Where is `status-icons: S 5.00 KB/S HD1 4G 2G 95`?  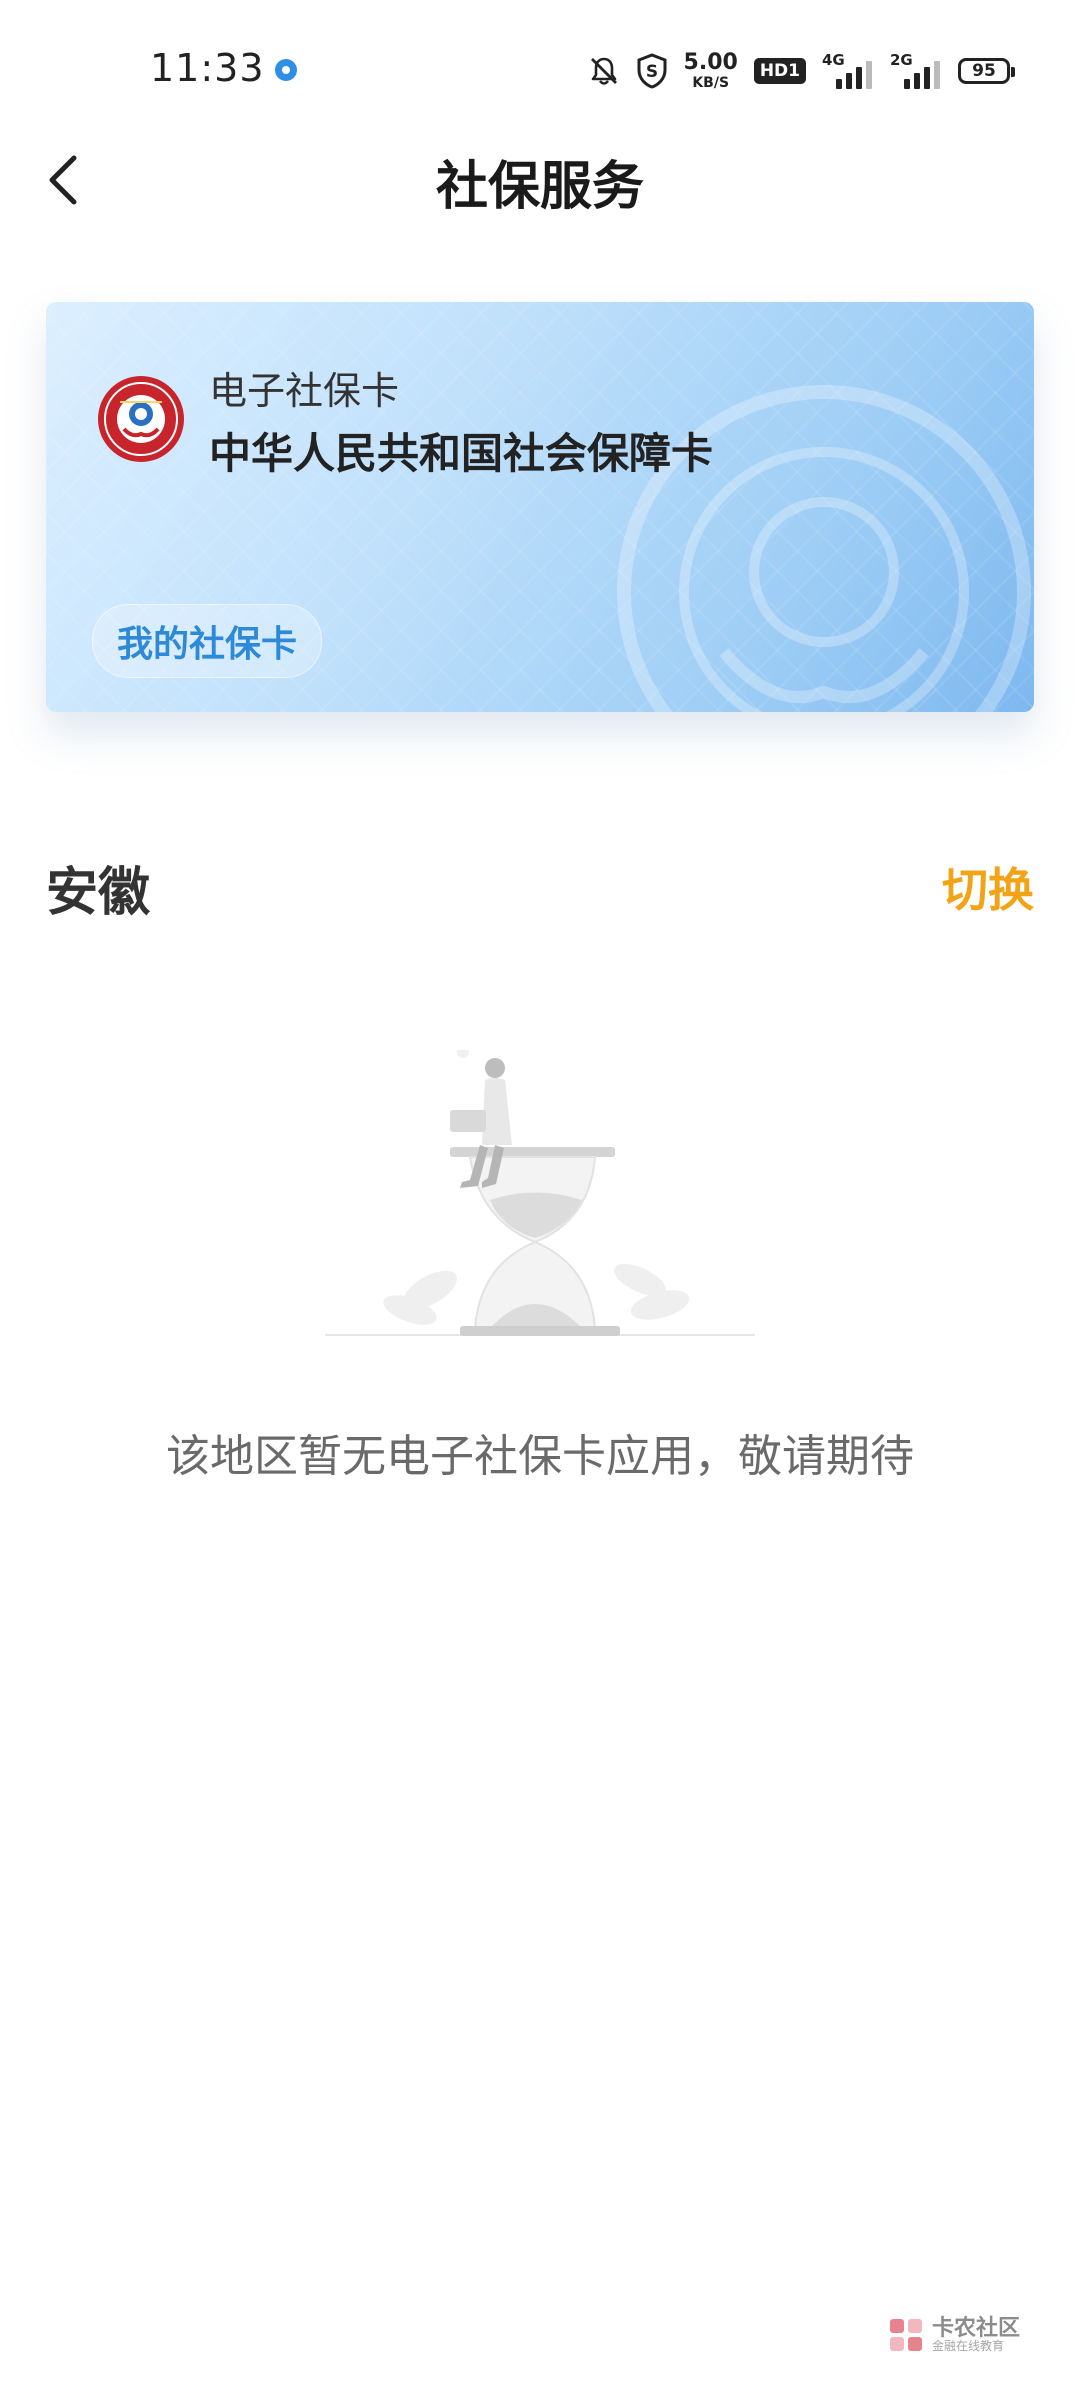
status-icons: S 5.00 KB/S HD1 4G 2G 95 is located at coordinates (801, 71).